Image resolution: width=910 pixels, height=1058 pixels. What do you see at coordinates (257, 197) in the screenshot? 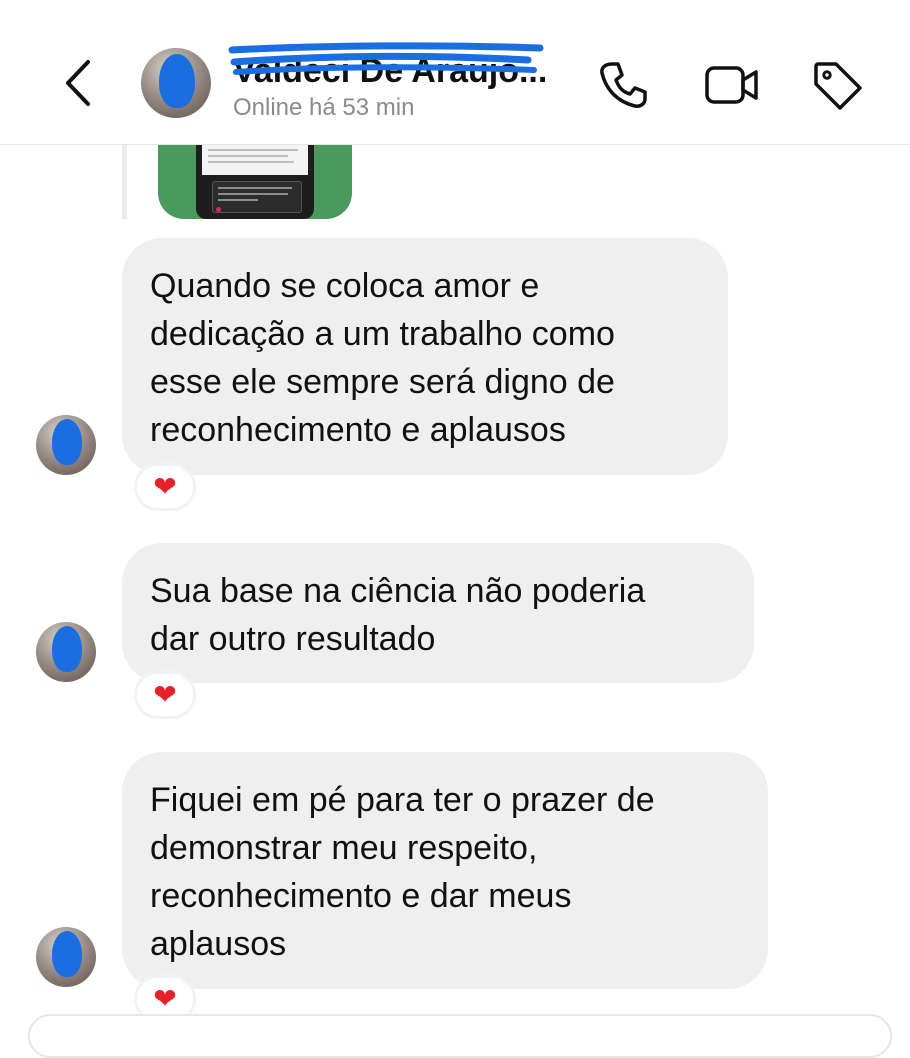
I see `image-message-bubble` at bounding box center [257, 197].